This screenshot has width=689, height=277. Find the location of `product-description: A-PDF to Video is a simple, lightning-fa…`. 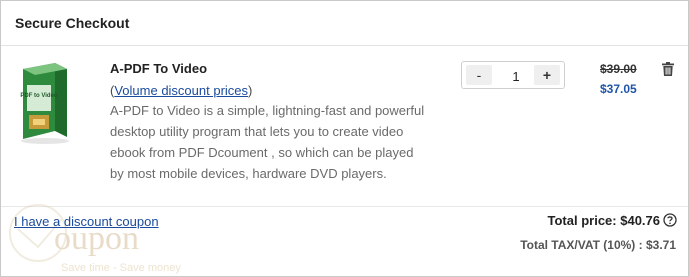

product-description: A-PDF to Video is a simple, lightning-fa… is located at coordinates (267, 142).